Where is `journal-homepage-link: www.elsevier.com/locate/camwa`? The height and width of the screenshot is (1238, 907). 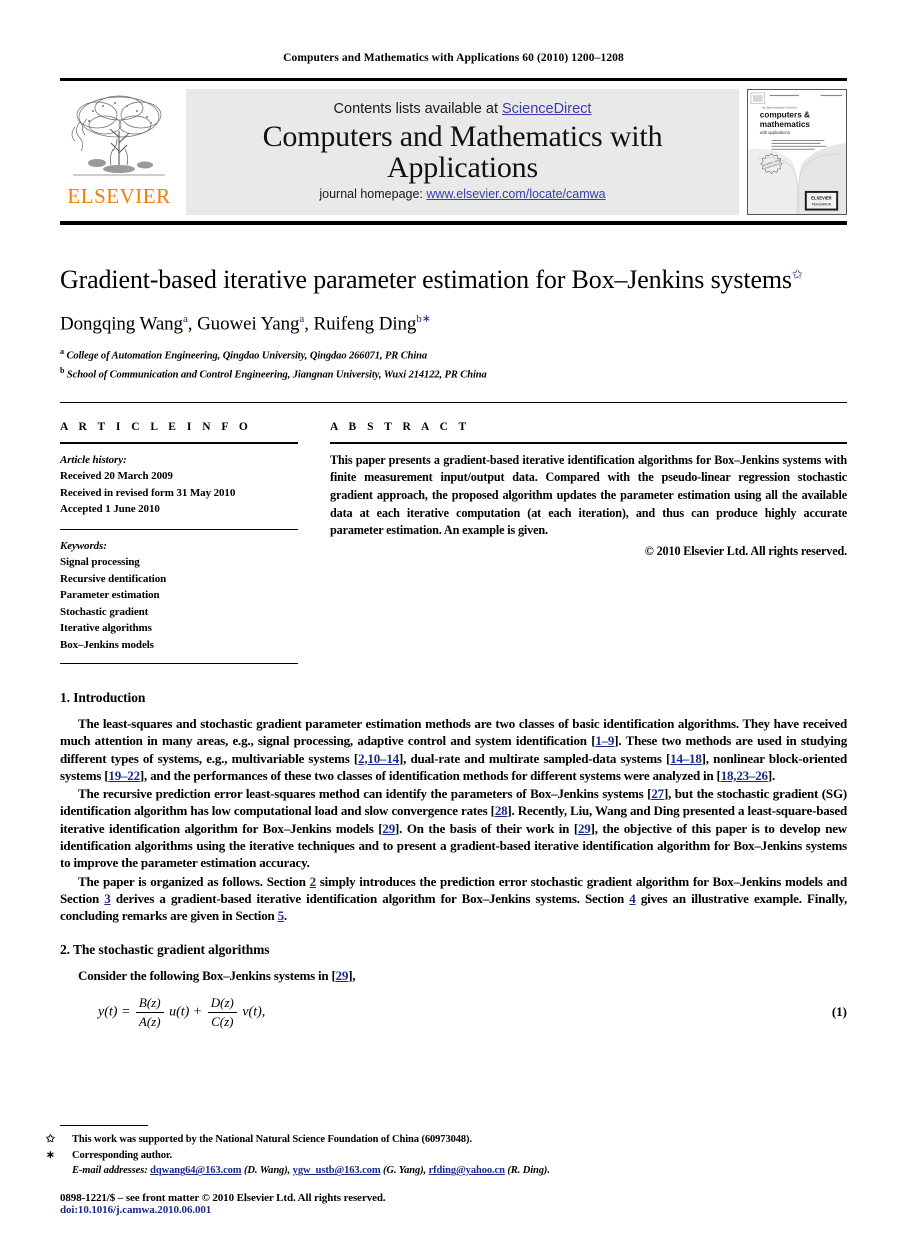 journal-homepage-link: www.elsevier.com/locate/camwa is located at coordinates (515, 194).